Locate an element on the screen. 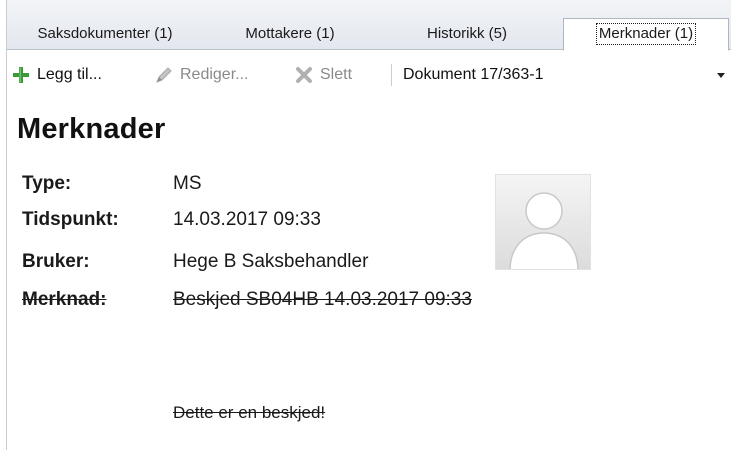 The height and width of the screenshot is (450, 731). note-label: Merknad: is located at coordinates (64, 299).